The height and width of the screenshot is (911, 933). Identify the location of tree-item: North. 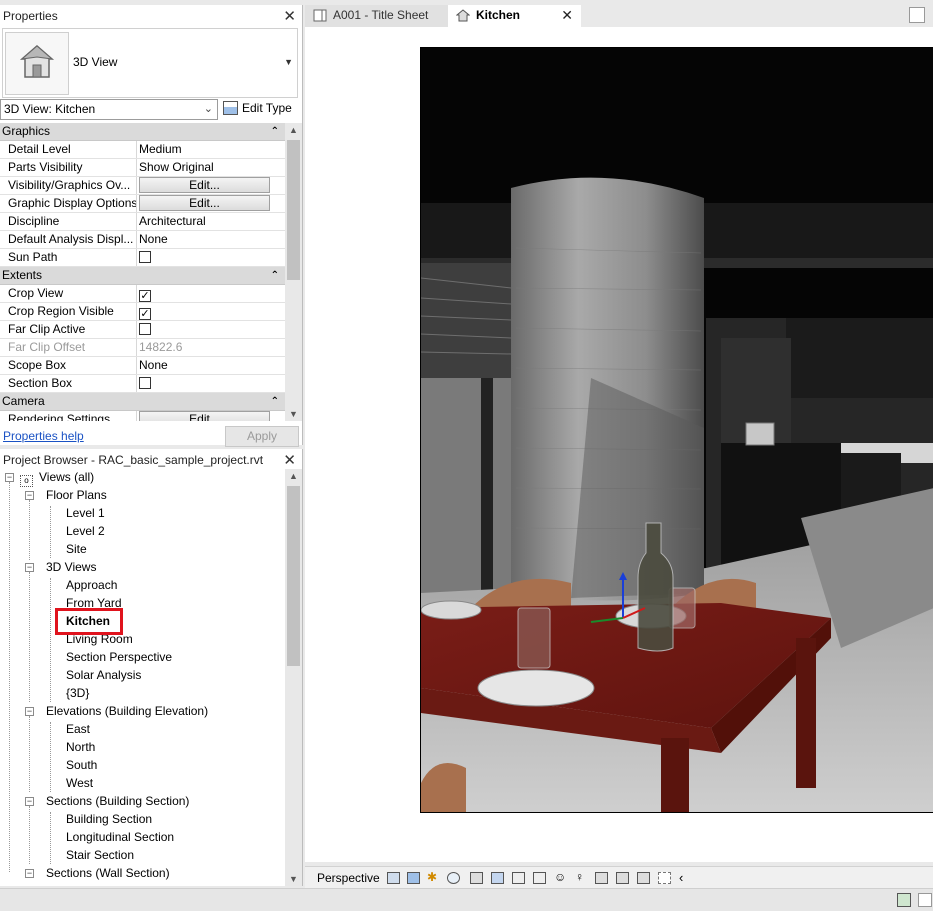
(80, 747).